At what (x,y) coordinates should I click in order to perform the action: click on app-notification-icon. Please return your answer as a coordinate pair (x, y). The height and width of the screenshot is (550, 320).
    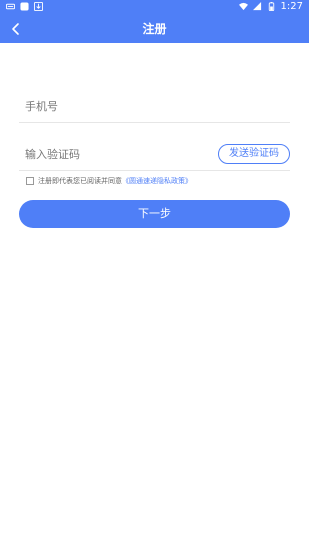
    Looking at the image, I should click on (24, 6).